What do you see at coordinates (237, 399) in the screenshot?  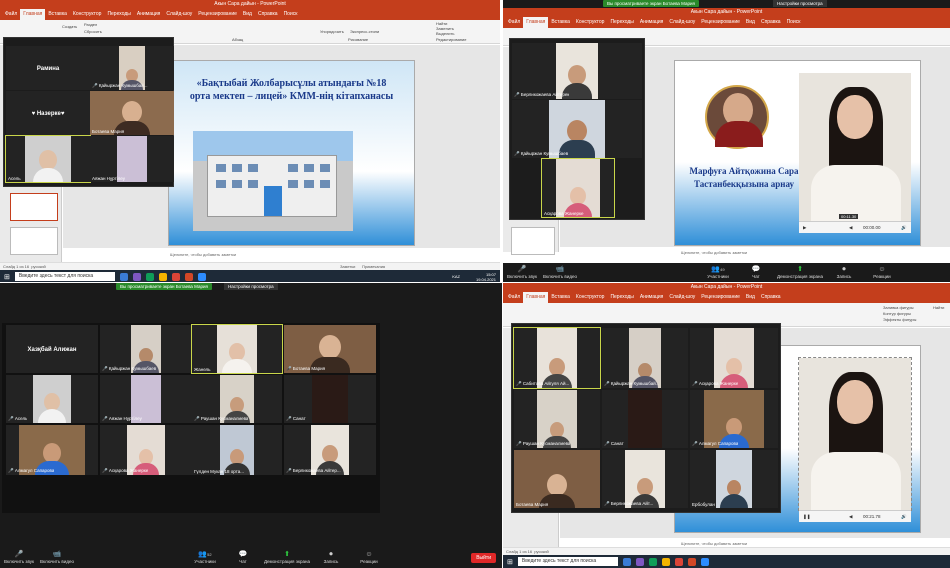 I see `participant-tile: 🎤 Раушан Кусманалиева` at bounding box center [237, 399].